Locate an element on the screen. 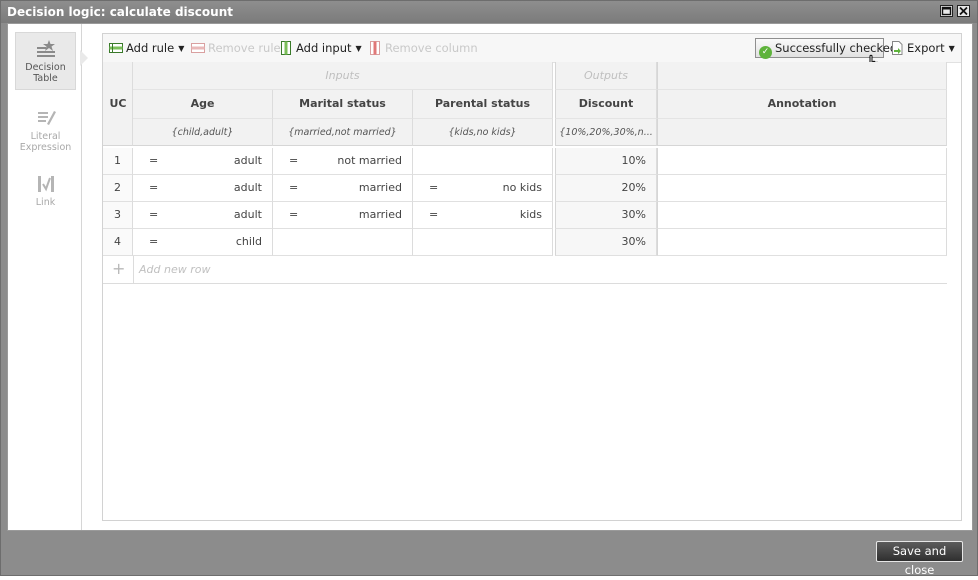 The height and width of the screenshot is (580, 978). cell-parental-status: = kids is located at coordinates (483, 215).